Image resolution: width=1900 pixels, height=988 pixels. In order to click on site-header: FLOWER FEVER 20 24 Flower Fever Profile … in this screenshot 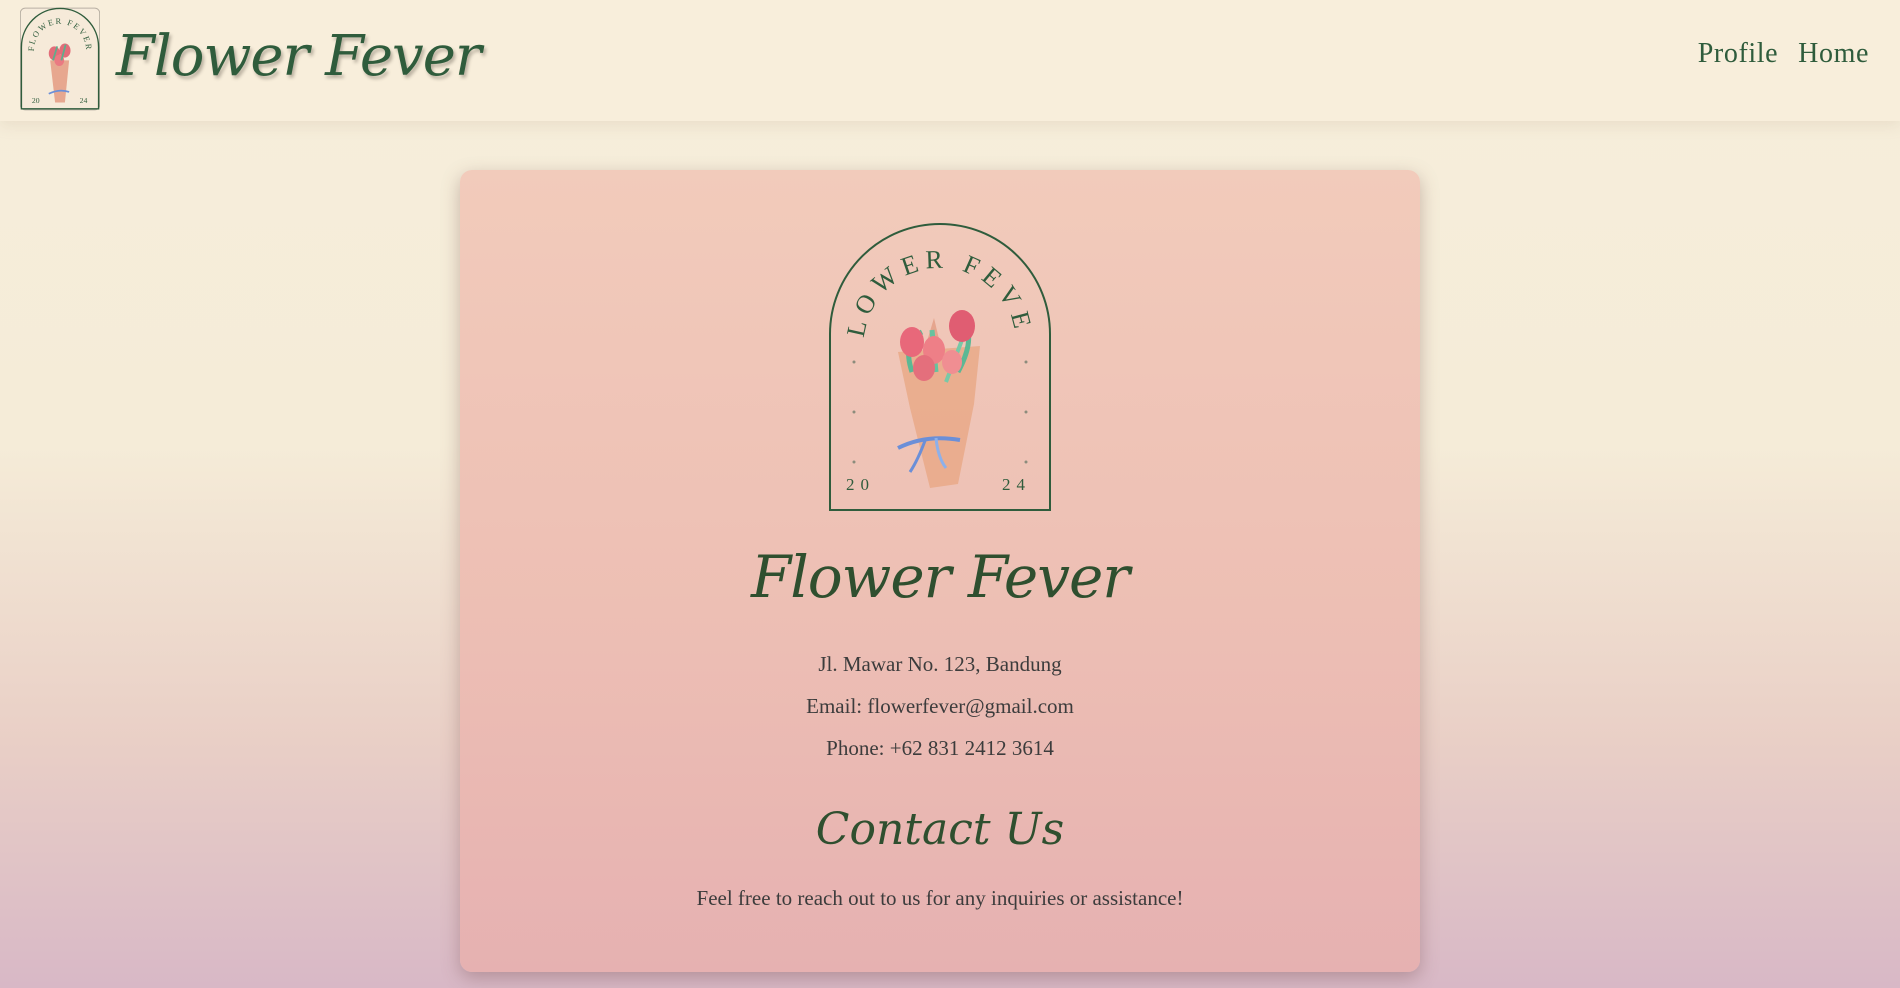, I will do `click(950, 60)`.